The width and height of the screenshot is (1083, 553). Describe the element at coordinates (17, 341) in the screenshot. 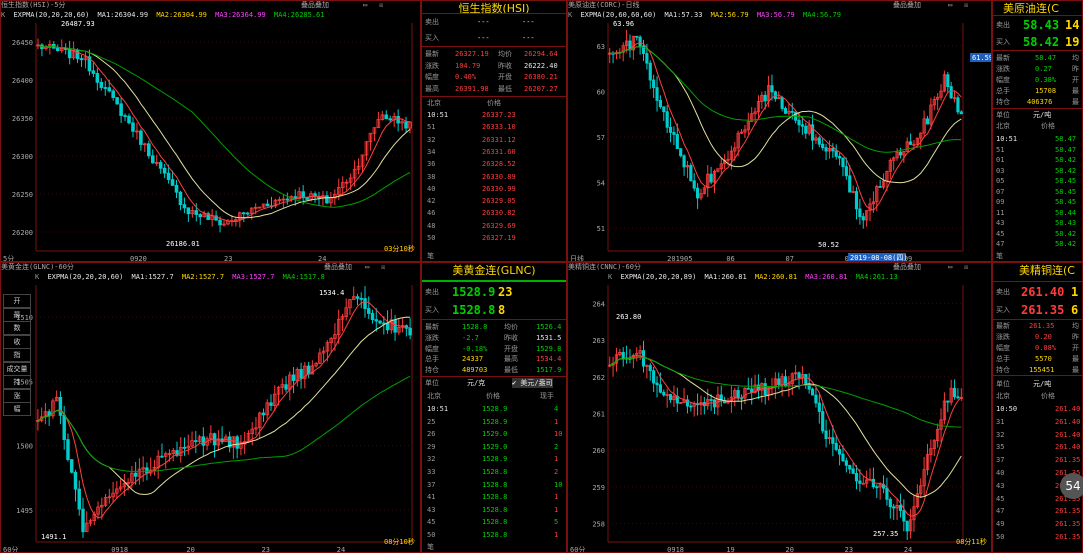

I see `side-button: 收` at that location.